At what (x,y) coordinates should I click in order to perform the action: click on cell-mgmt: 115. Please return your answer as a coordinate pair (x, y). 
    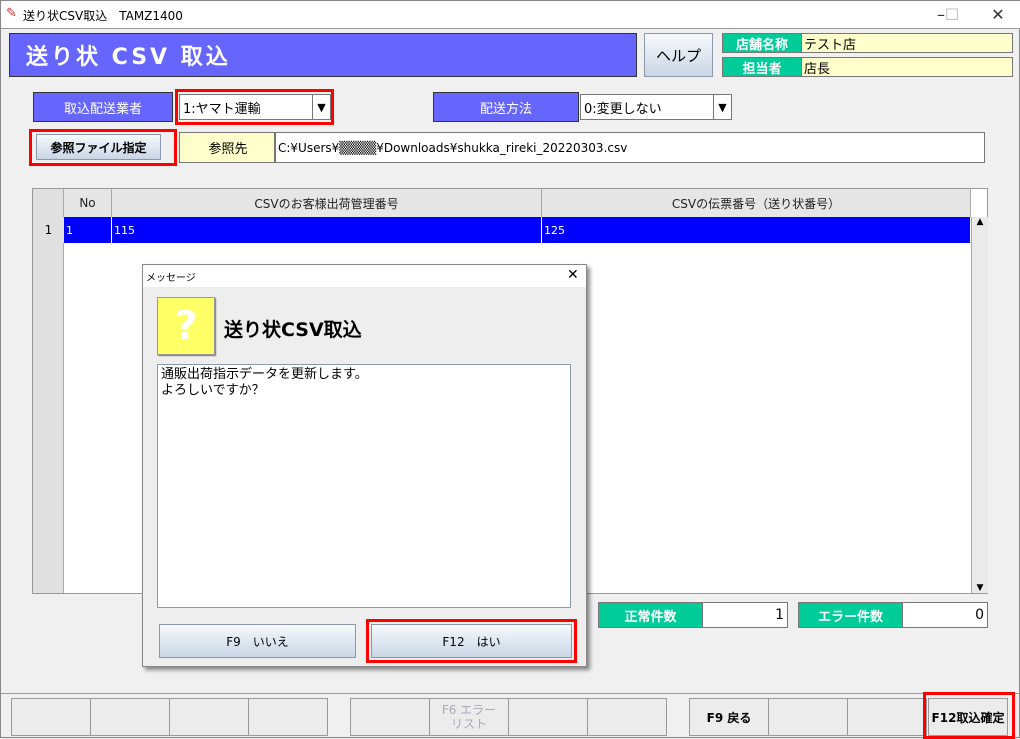
    Looking at the image, I should click on (327, 230).